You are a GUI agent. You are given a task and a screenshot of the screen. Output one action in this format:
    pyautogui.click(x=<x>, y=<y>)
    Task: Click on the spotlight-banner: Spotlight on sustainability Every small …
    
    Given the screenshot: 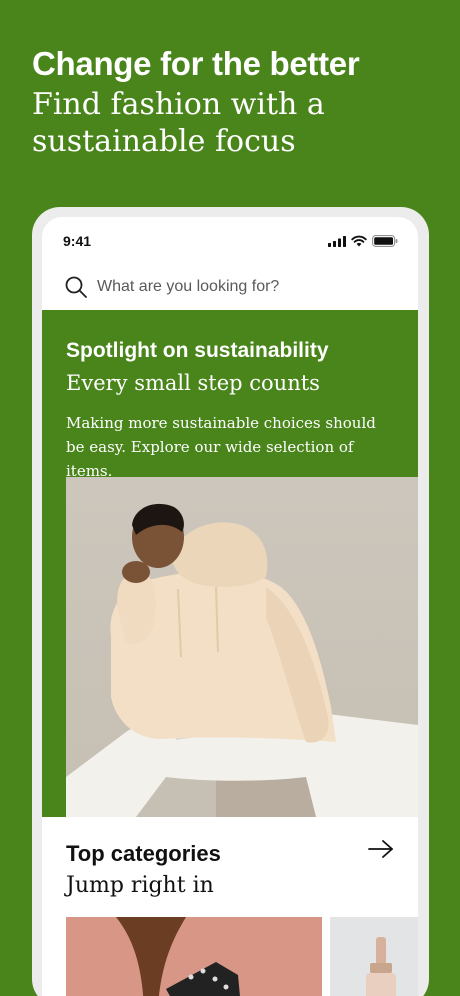 What is the action you would take?
    pyautogui.click(x=230, y=395)
    